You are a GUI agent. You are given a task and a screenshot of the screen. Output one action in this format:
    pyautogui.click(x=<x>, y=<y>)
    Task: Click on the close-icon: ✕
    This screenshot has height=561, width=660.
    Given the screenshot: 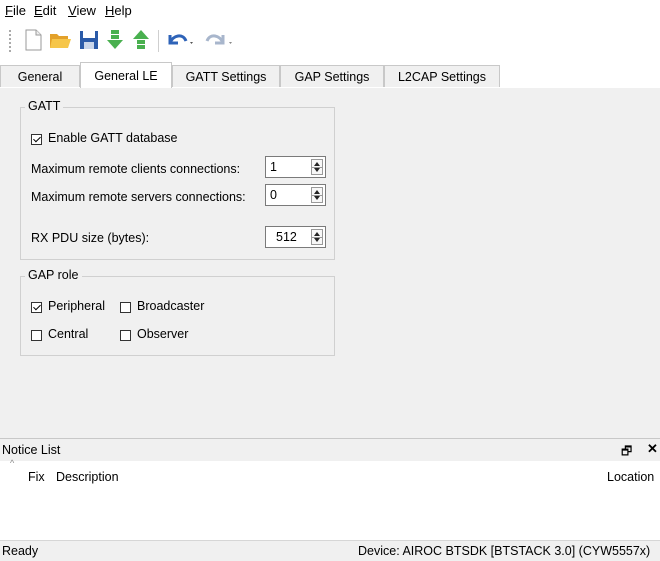 What is the action you would take?
    pyautogui.click(x=652, y=449)
    